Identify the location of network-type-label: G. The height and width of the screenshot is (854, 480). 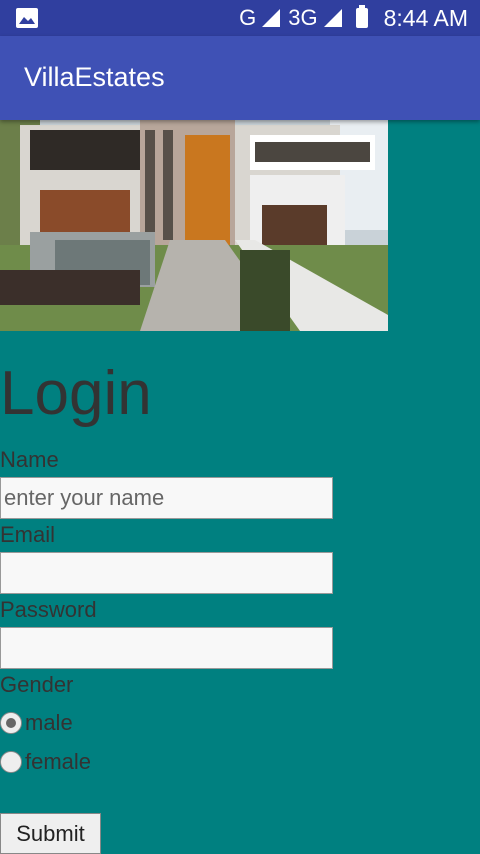
(248, 17).